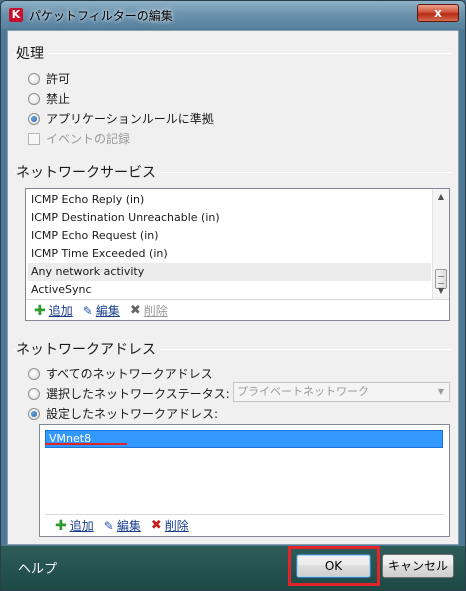  Describe the element at coordinates (233, 53) in the screenshot. I see `section-divider` at that location.